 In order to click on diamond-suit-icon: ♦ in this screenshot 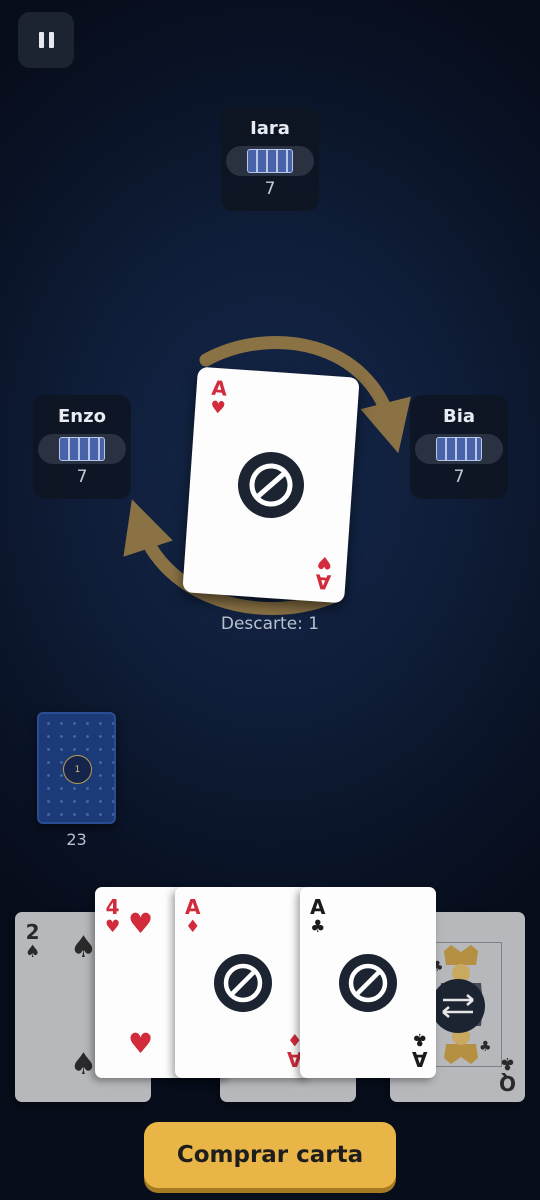, I will do `click(193, 927)`.